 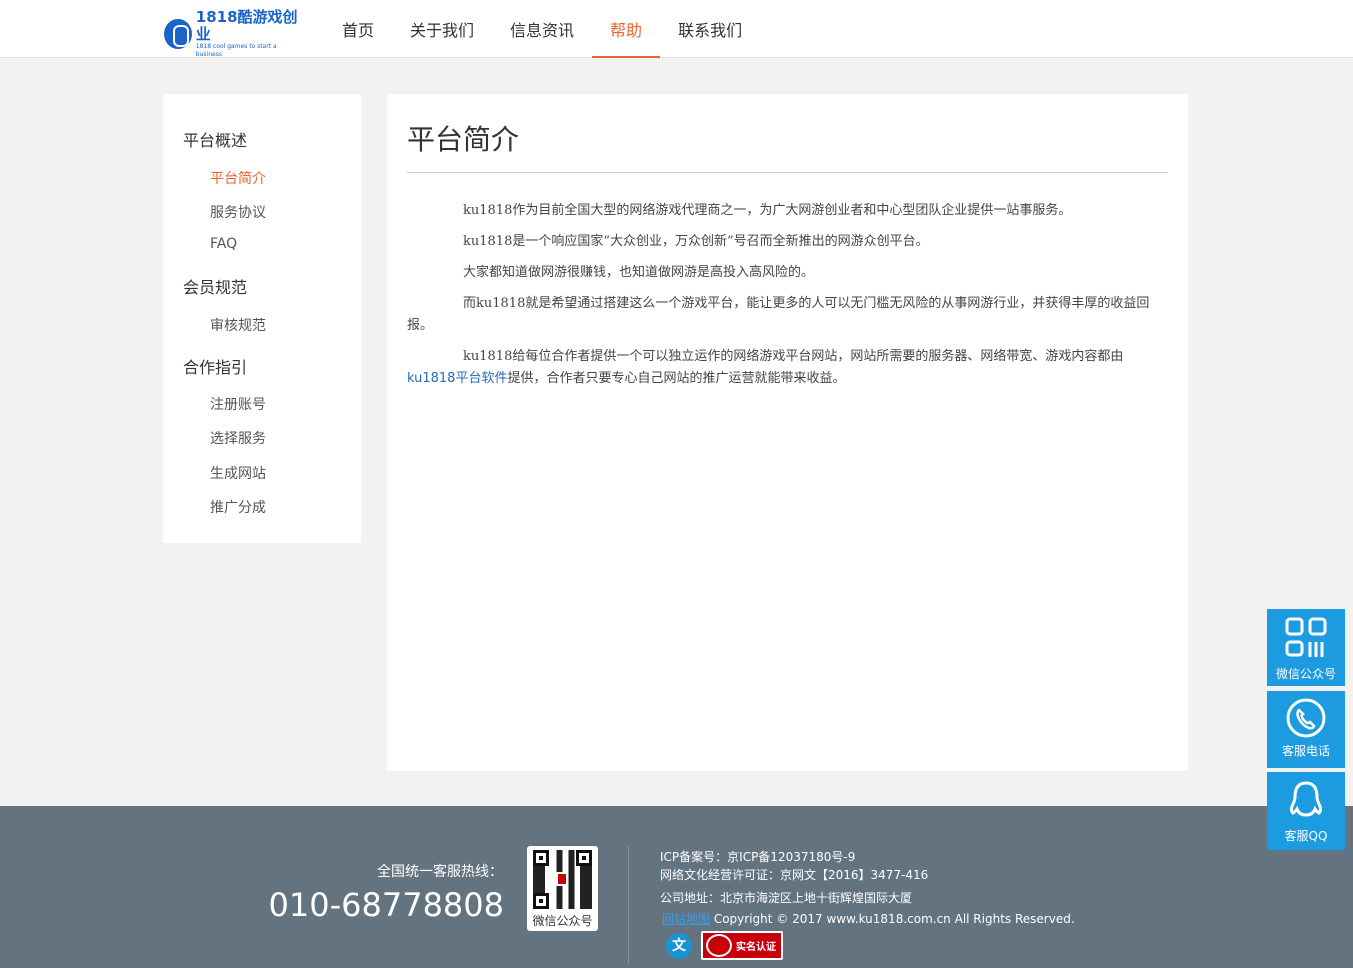 I want to click on sidebar-item-choose-service: 选择服务, so click(x=238, y=438).